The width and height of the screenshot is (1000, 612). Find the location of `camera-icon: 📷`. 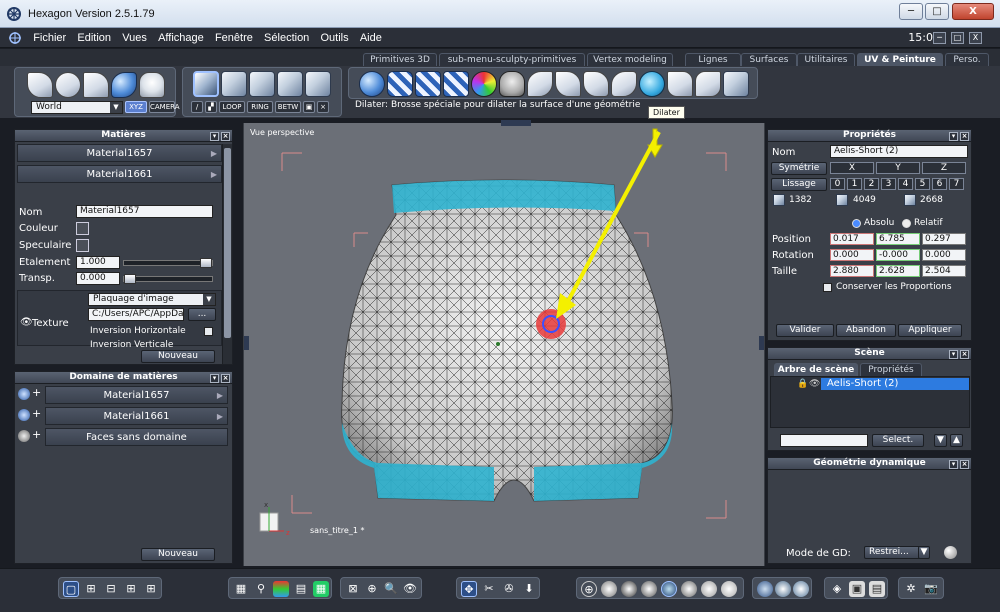

camera-icon: 📷 is located at coordinates (931, 589).